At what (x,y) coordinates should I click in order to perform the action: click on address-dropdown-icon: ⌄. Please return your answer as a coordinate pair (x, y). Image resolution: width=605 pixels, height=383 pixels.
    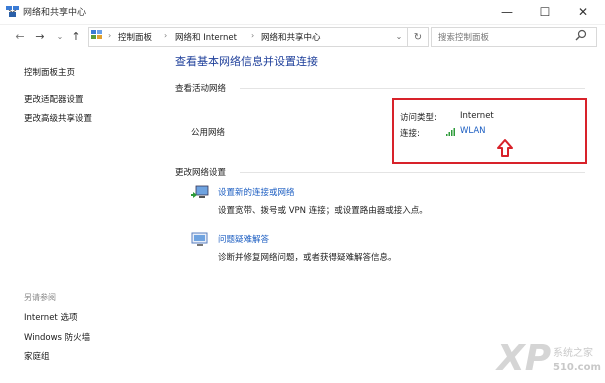
    Looking at the image, I should click on (399, 36).